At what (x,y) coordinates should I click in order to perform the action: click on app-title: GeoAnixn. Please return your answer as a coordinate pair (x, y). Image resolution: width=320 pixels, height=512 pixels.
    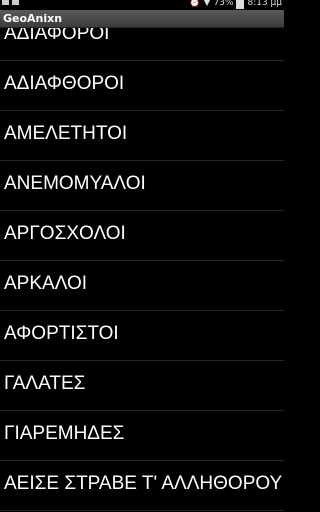
    Looking at the image, I should click on (33, 18).